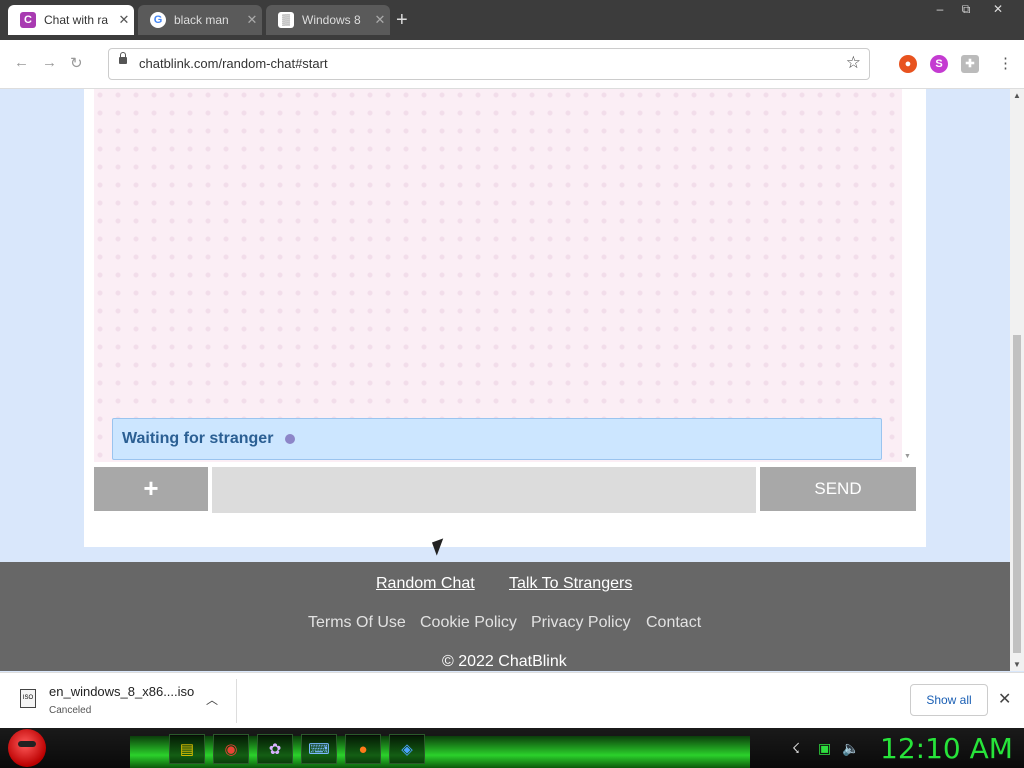 Image resolution: width=1024 pixels, height=768 pixels. Describe the element at coordinates (28, 20) in the screenshot. I see `chatblink-favicon-icon: C` at that location.